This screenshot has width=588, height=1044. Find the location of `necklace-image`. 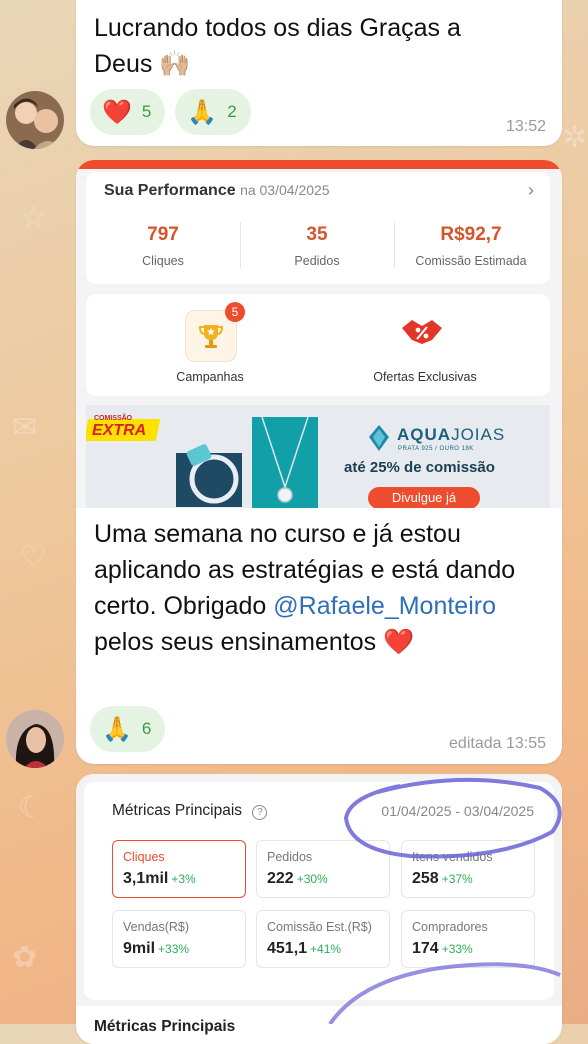

necklace-image is located at coordinates (285, 462).